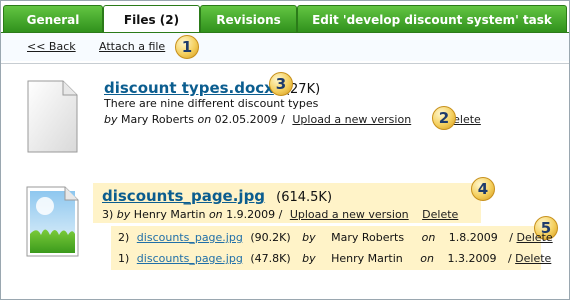 Image resolution: width=570 pixels, height=300 pixels. Describe the element at coordinates (132, 46) in the screenshot. I see `attach-file-link: Attach a file` at that location.